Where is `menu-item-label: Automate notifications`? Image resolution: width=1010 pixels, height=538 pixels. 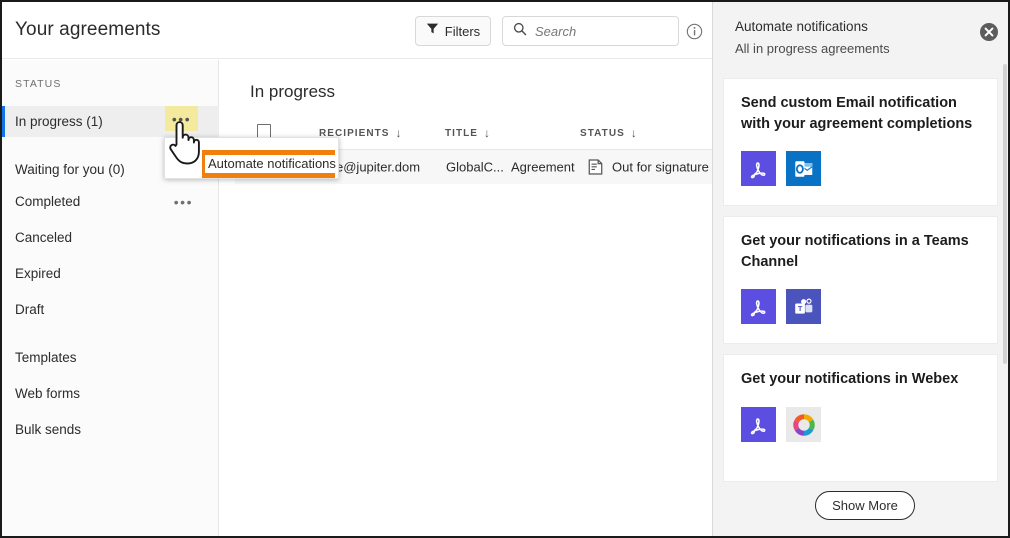
menu-item-label: Automate notifications is located at coordinates (271, 164).